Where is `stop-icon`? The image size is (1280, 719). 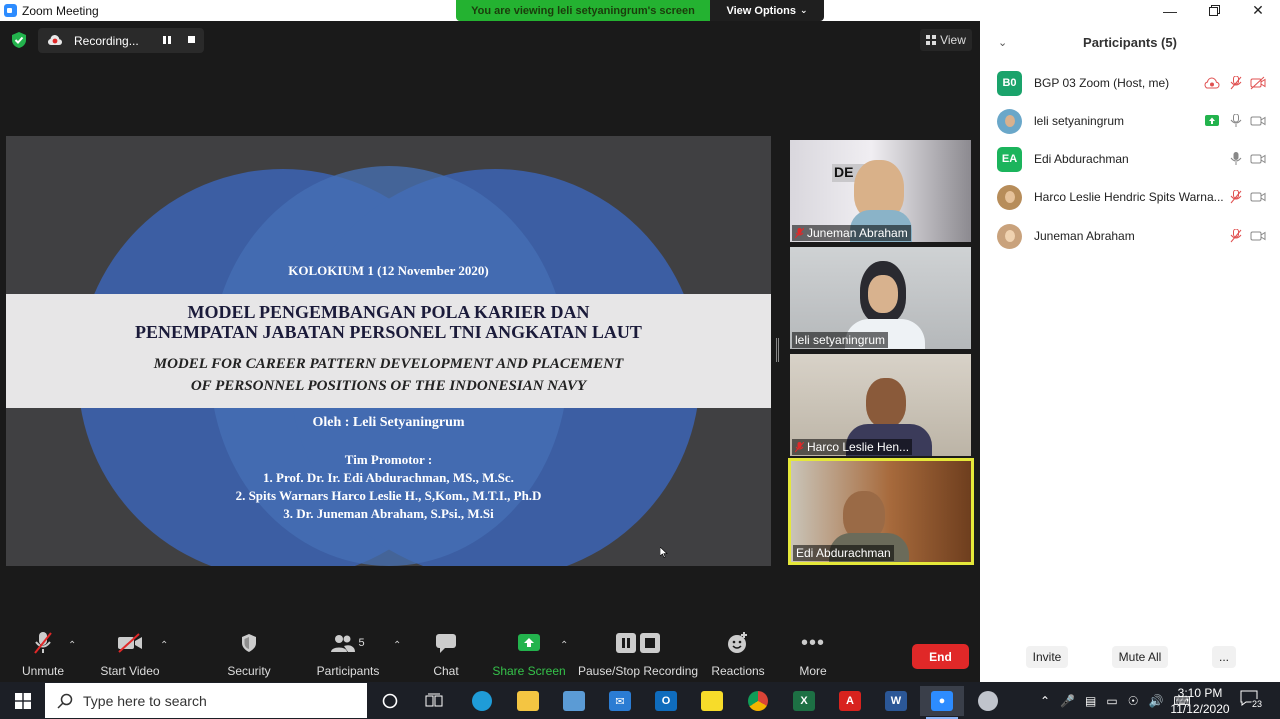 stop-icon is located at coordinates (650, 643).